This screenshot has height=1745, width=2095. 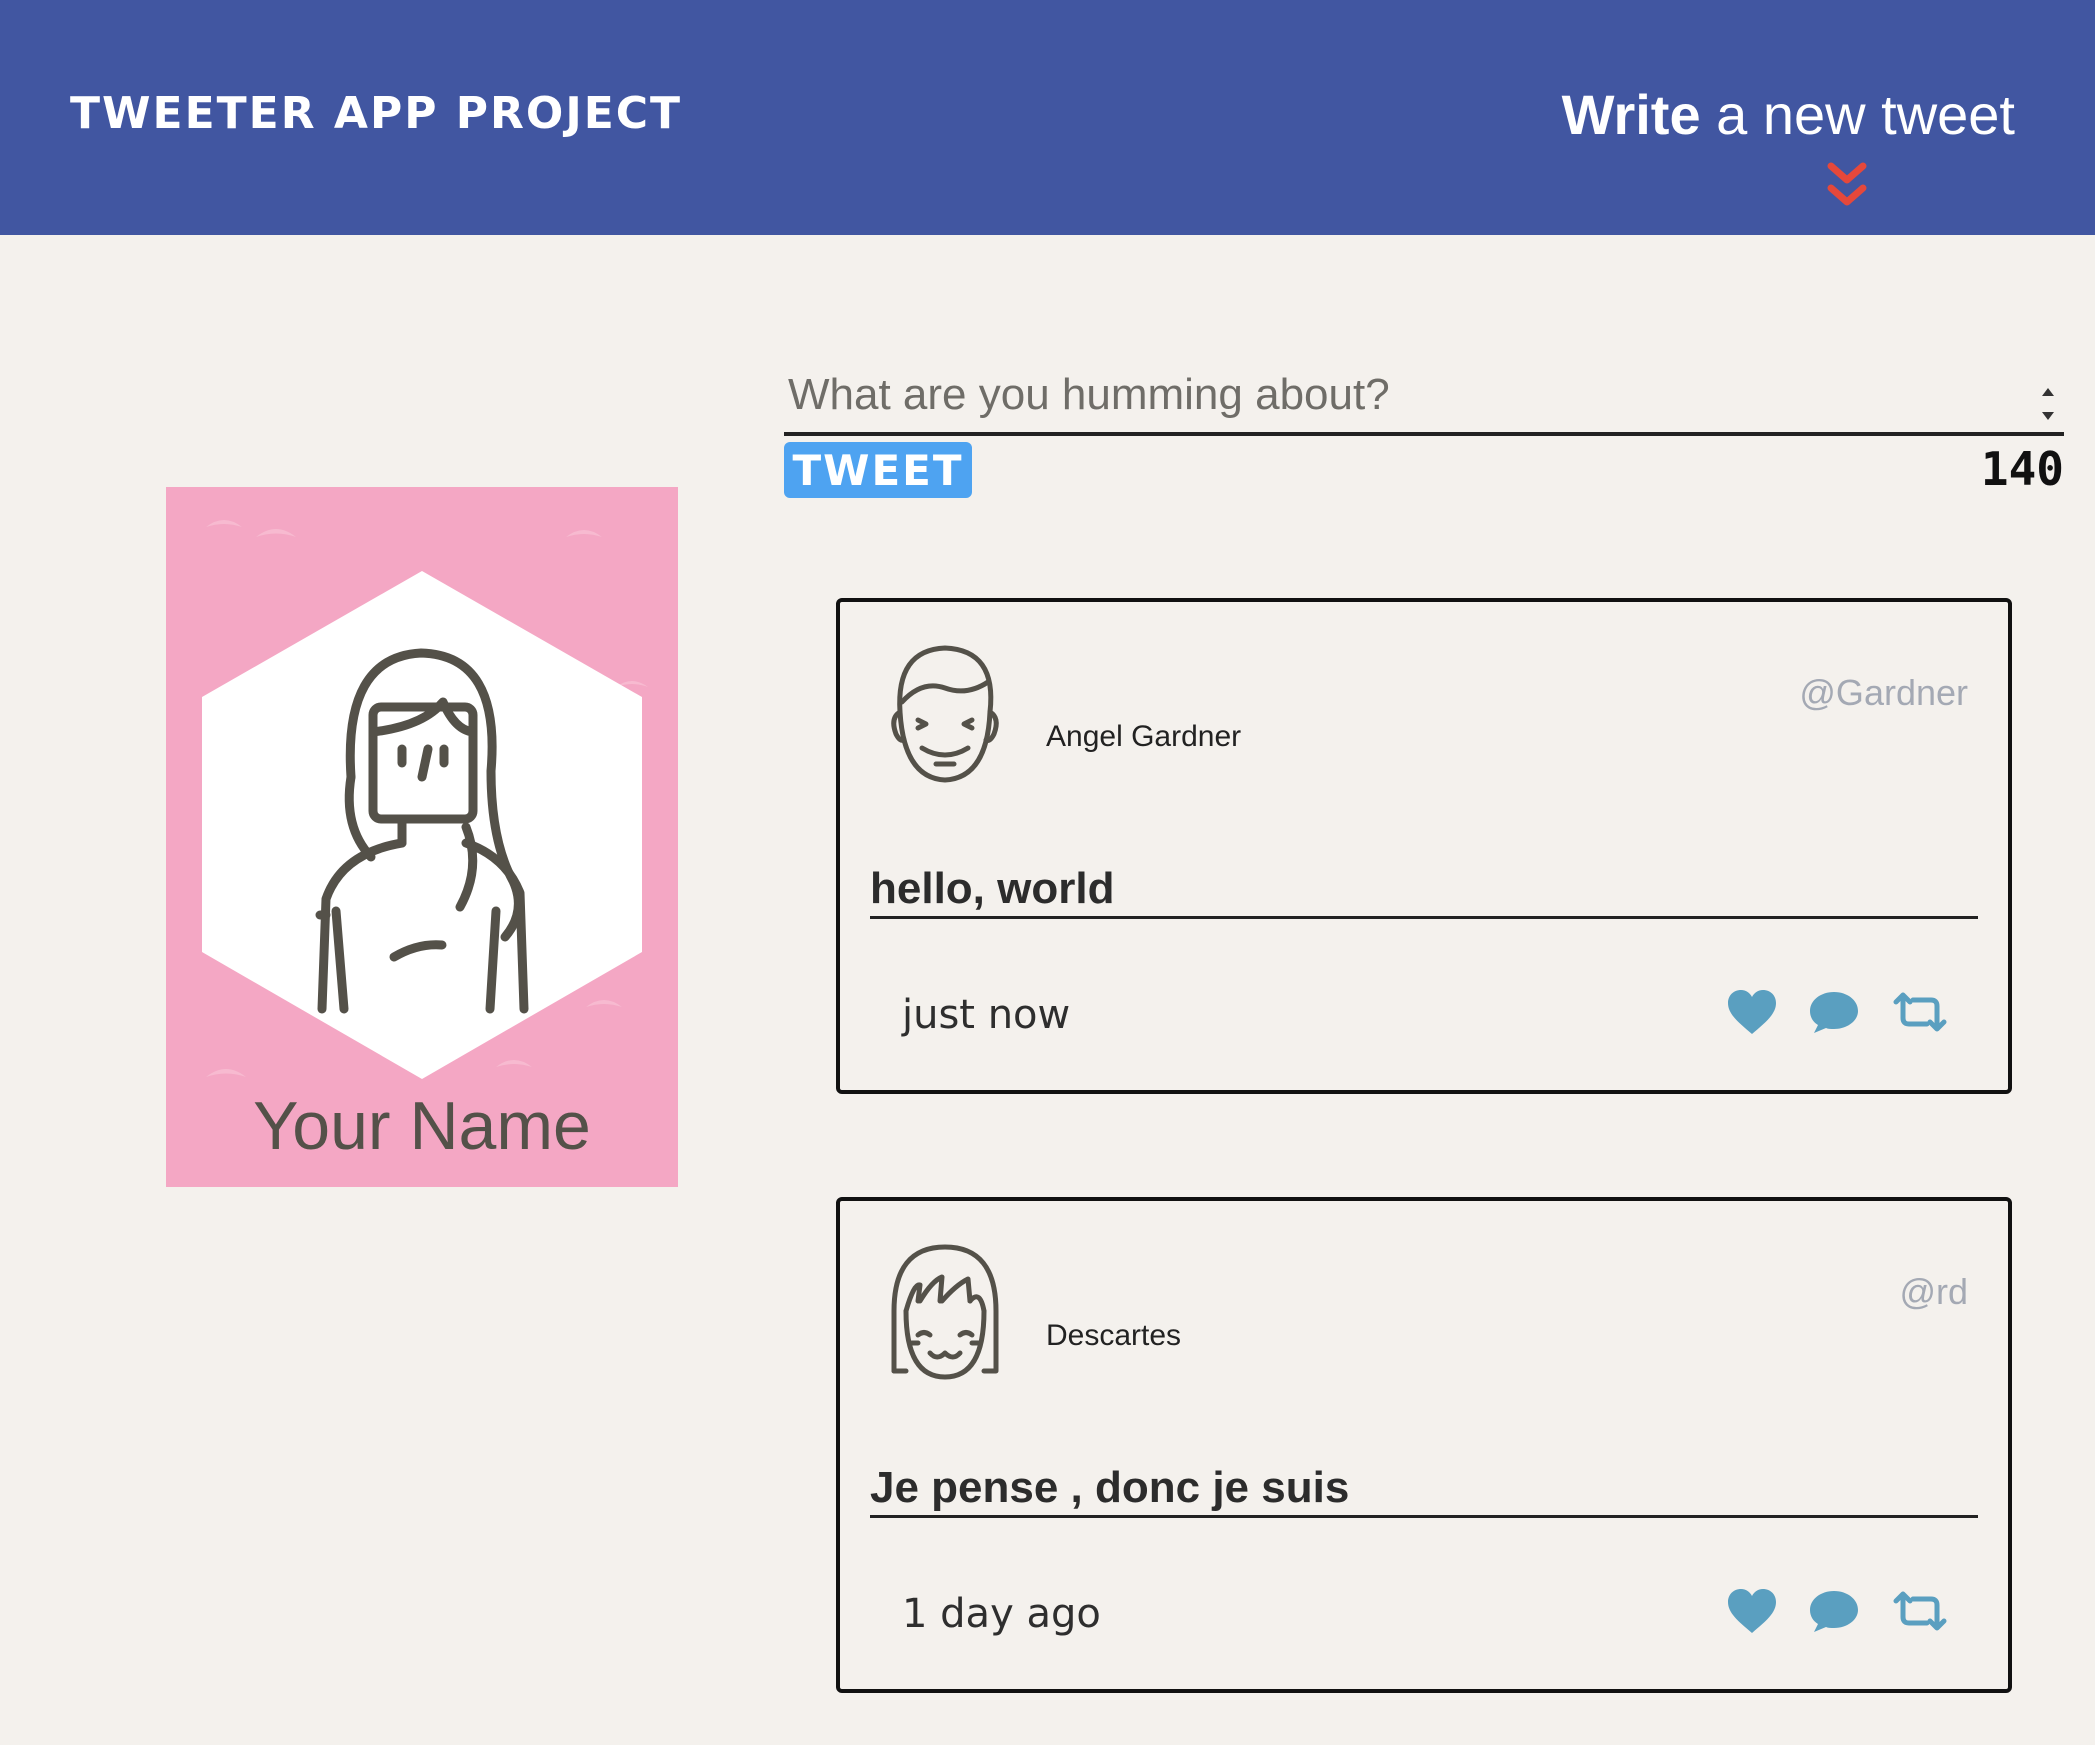 I want to click on double-chevron-down-icon, so click(x=1847, y=185).